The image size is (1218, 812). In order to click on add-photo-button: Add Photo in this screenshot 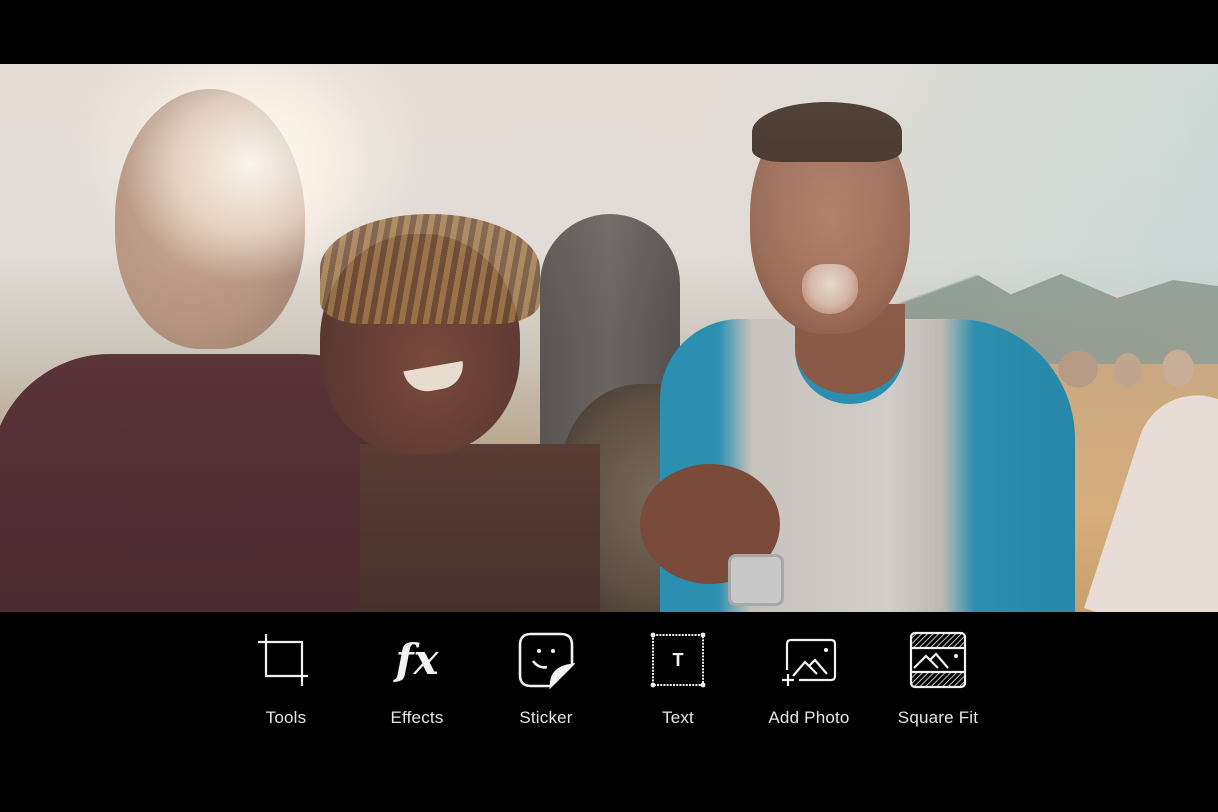, I will do `click(808, 678)`.